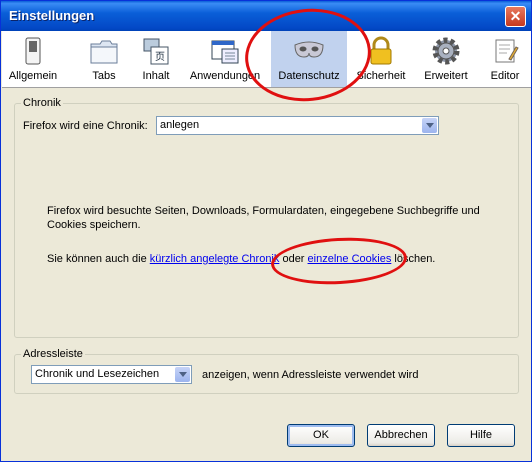 The image size is (532, 462). What do you see at coordinates (446, 76) in the screenshot?
I see `tab-label: Erweitert` at bounding box center [446, 76].